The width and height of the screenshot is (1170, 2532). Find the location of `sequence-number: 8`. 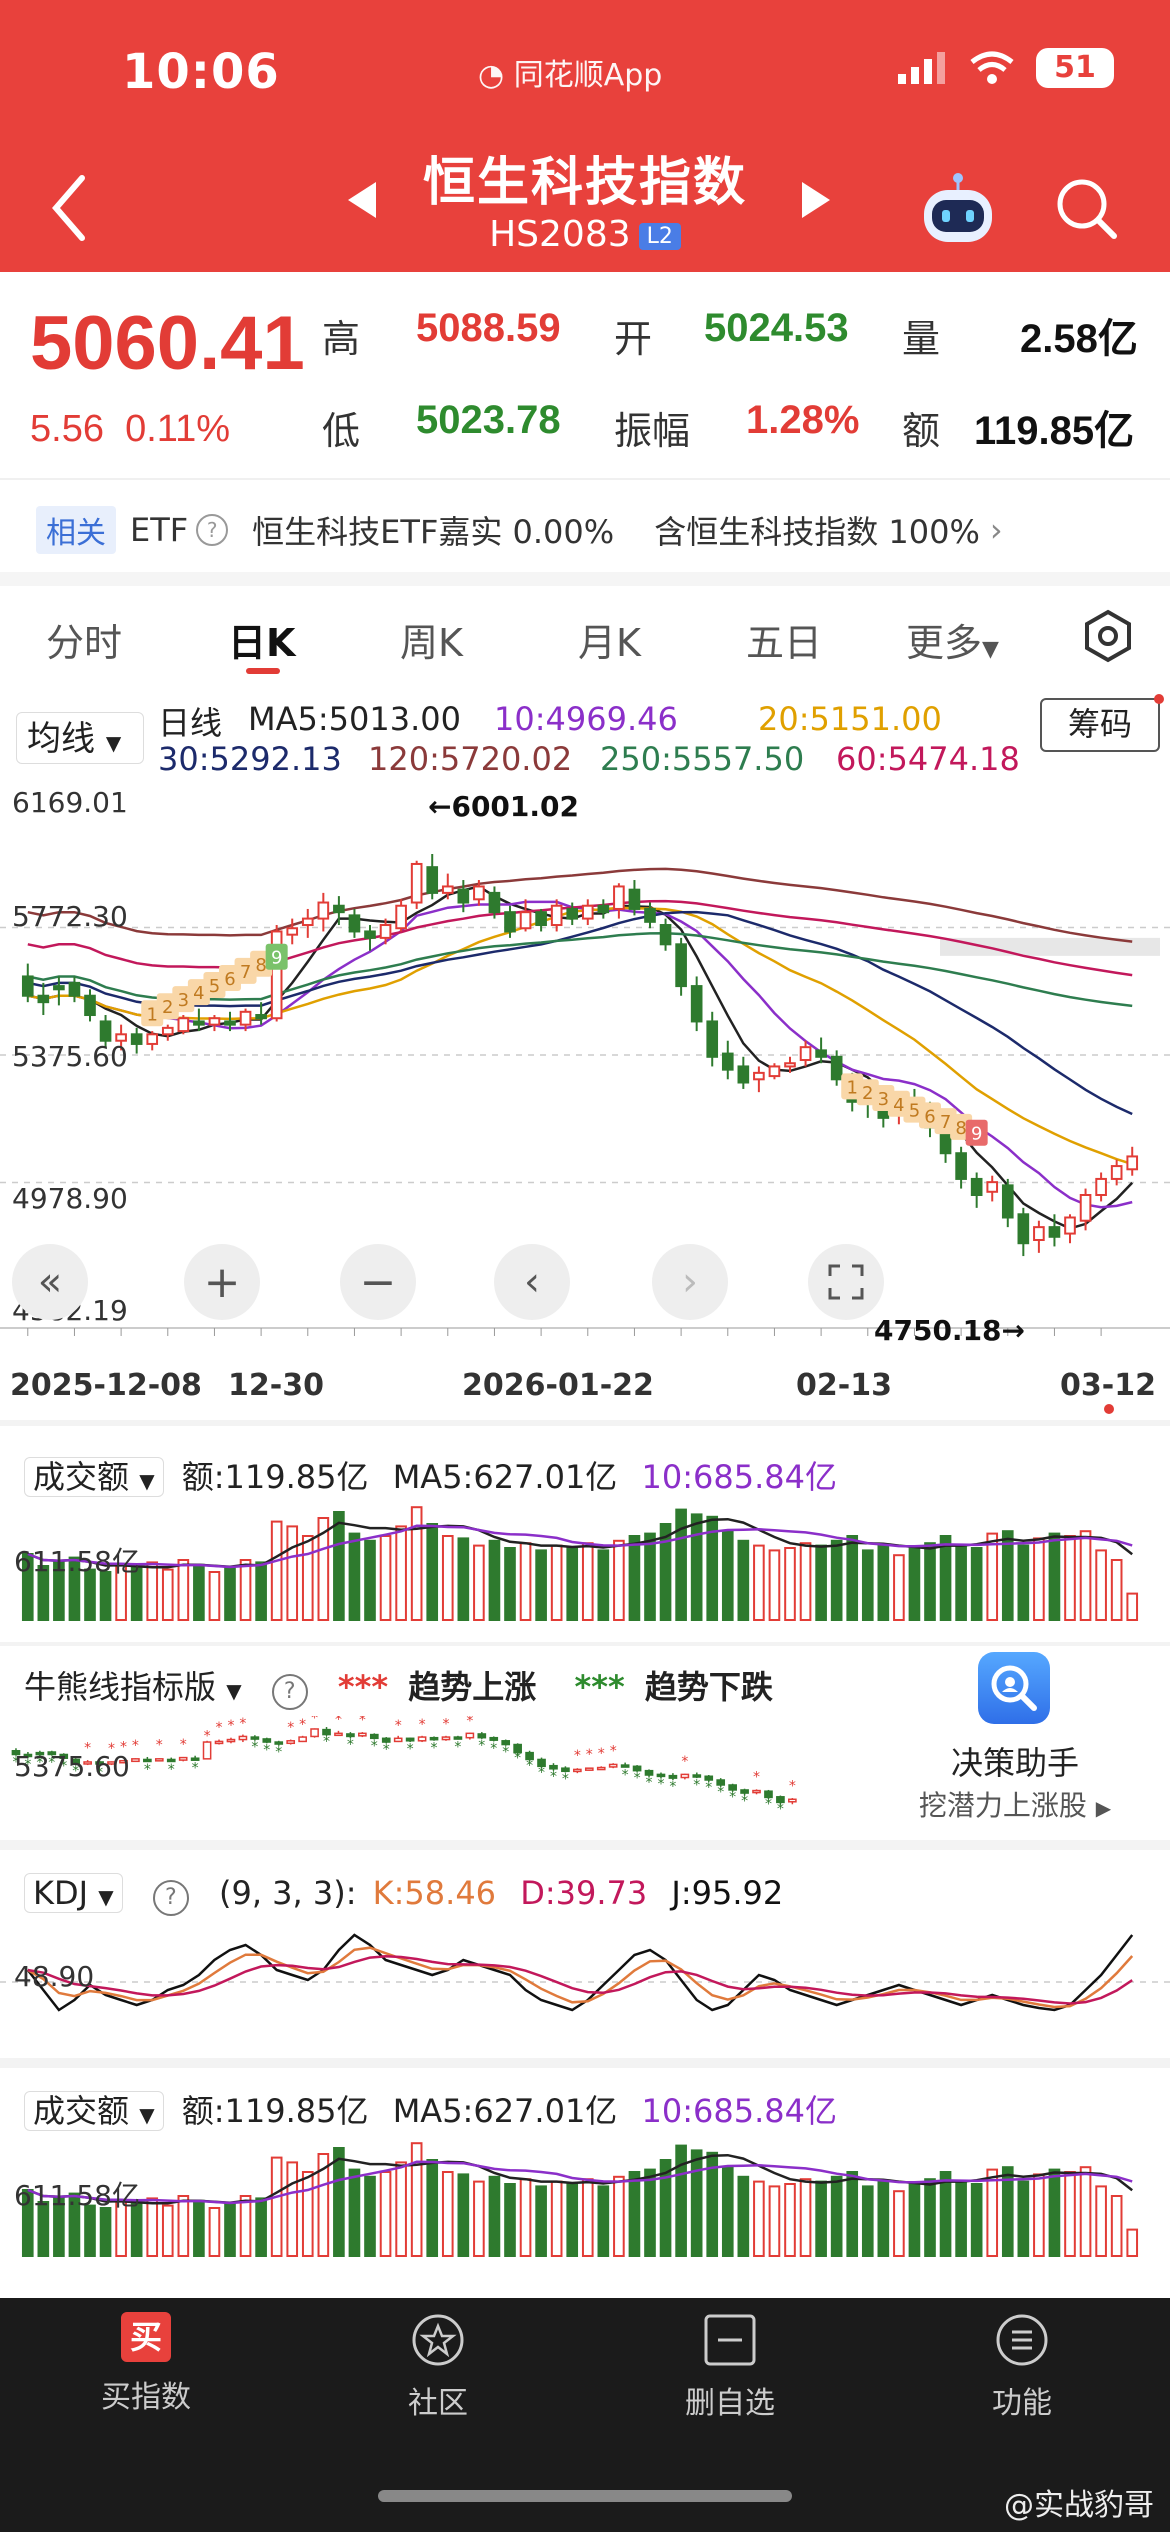

sequence-number: 8 is located at coordinates (260, 965).